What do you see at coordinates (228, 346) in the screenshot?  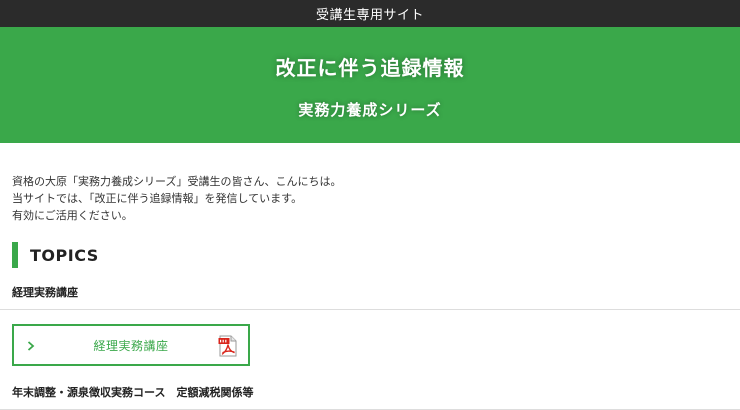 I see `pdf-icon` at bounding box center [228, 346].